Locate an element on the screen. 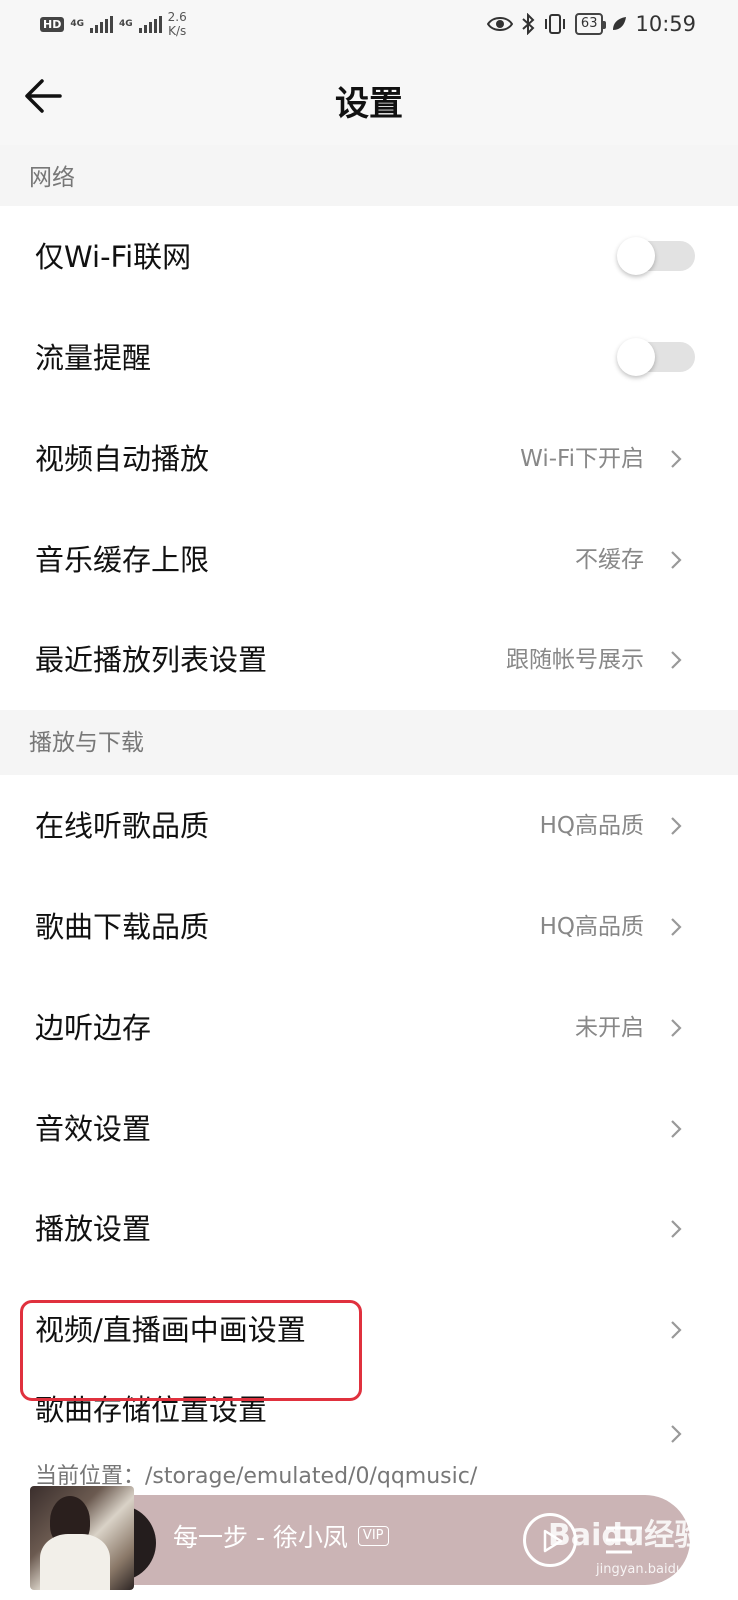 This screenshot has height=1600, width=738. album-art is located at coordinates (82, 1538).